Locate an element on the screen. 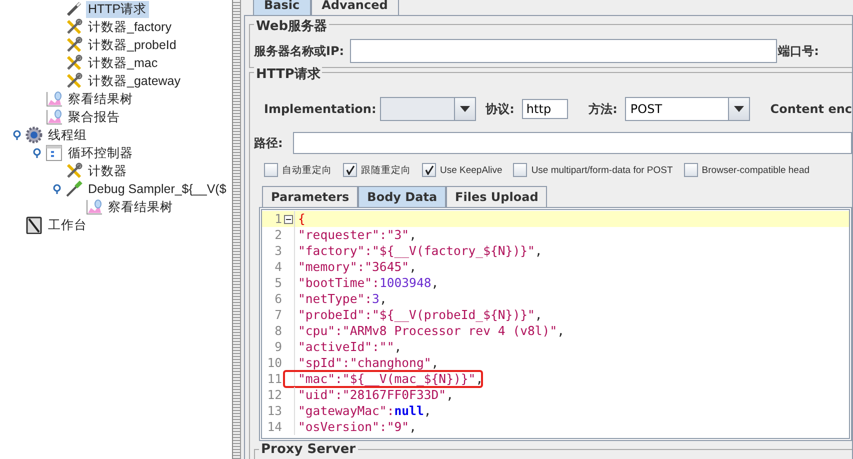 The height and width of the screenshot is (459, 853). code-line: "netType":3, is located at coordinates (342, 299).